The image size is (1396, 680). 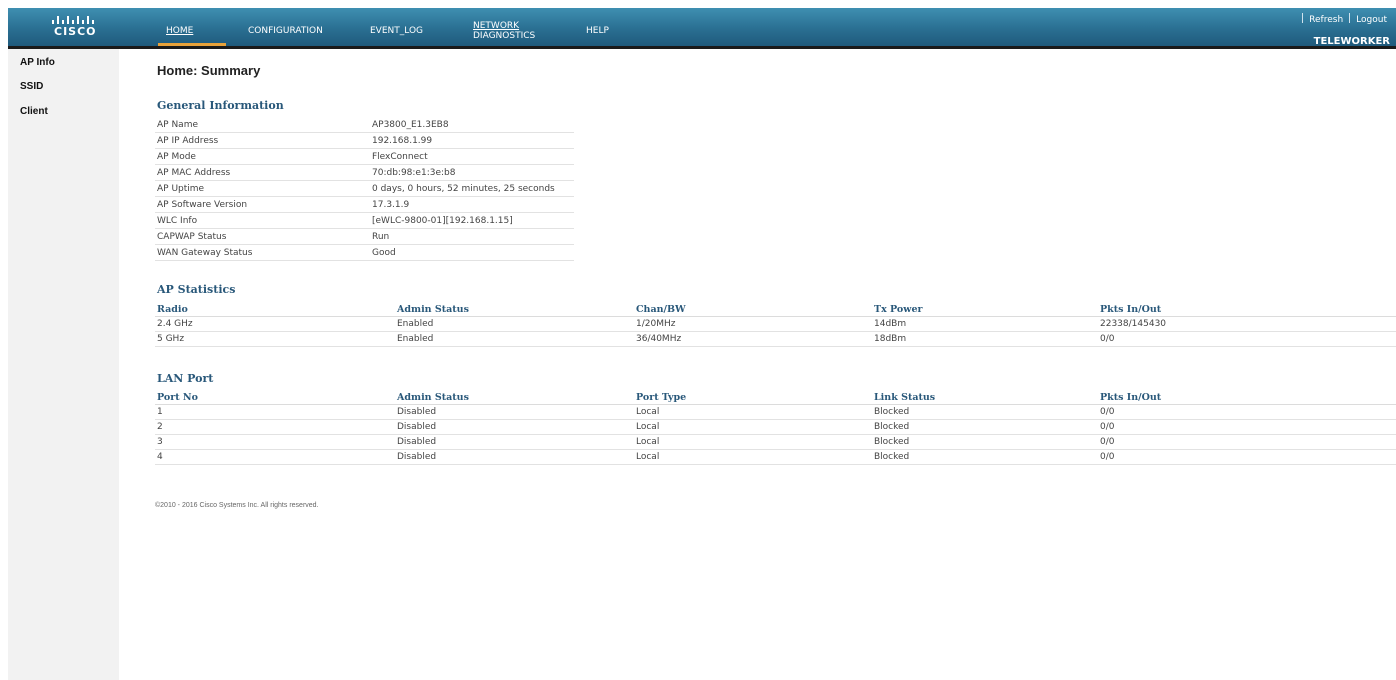 What do you see at coordinates (285, 31) in the screenshot?
I see `nav-configuration: CONFIGURATION` at bounding box center [285, 31].